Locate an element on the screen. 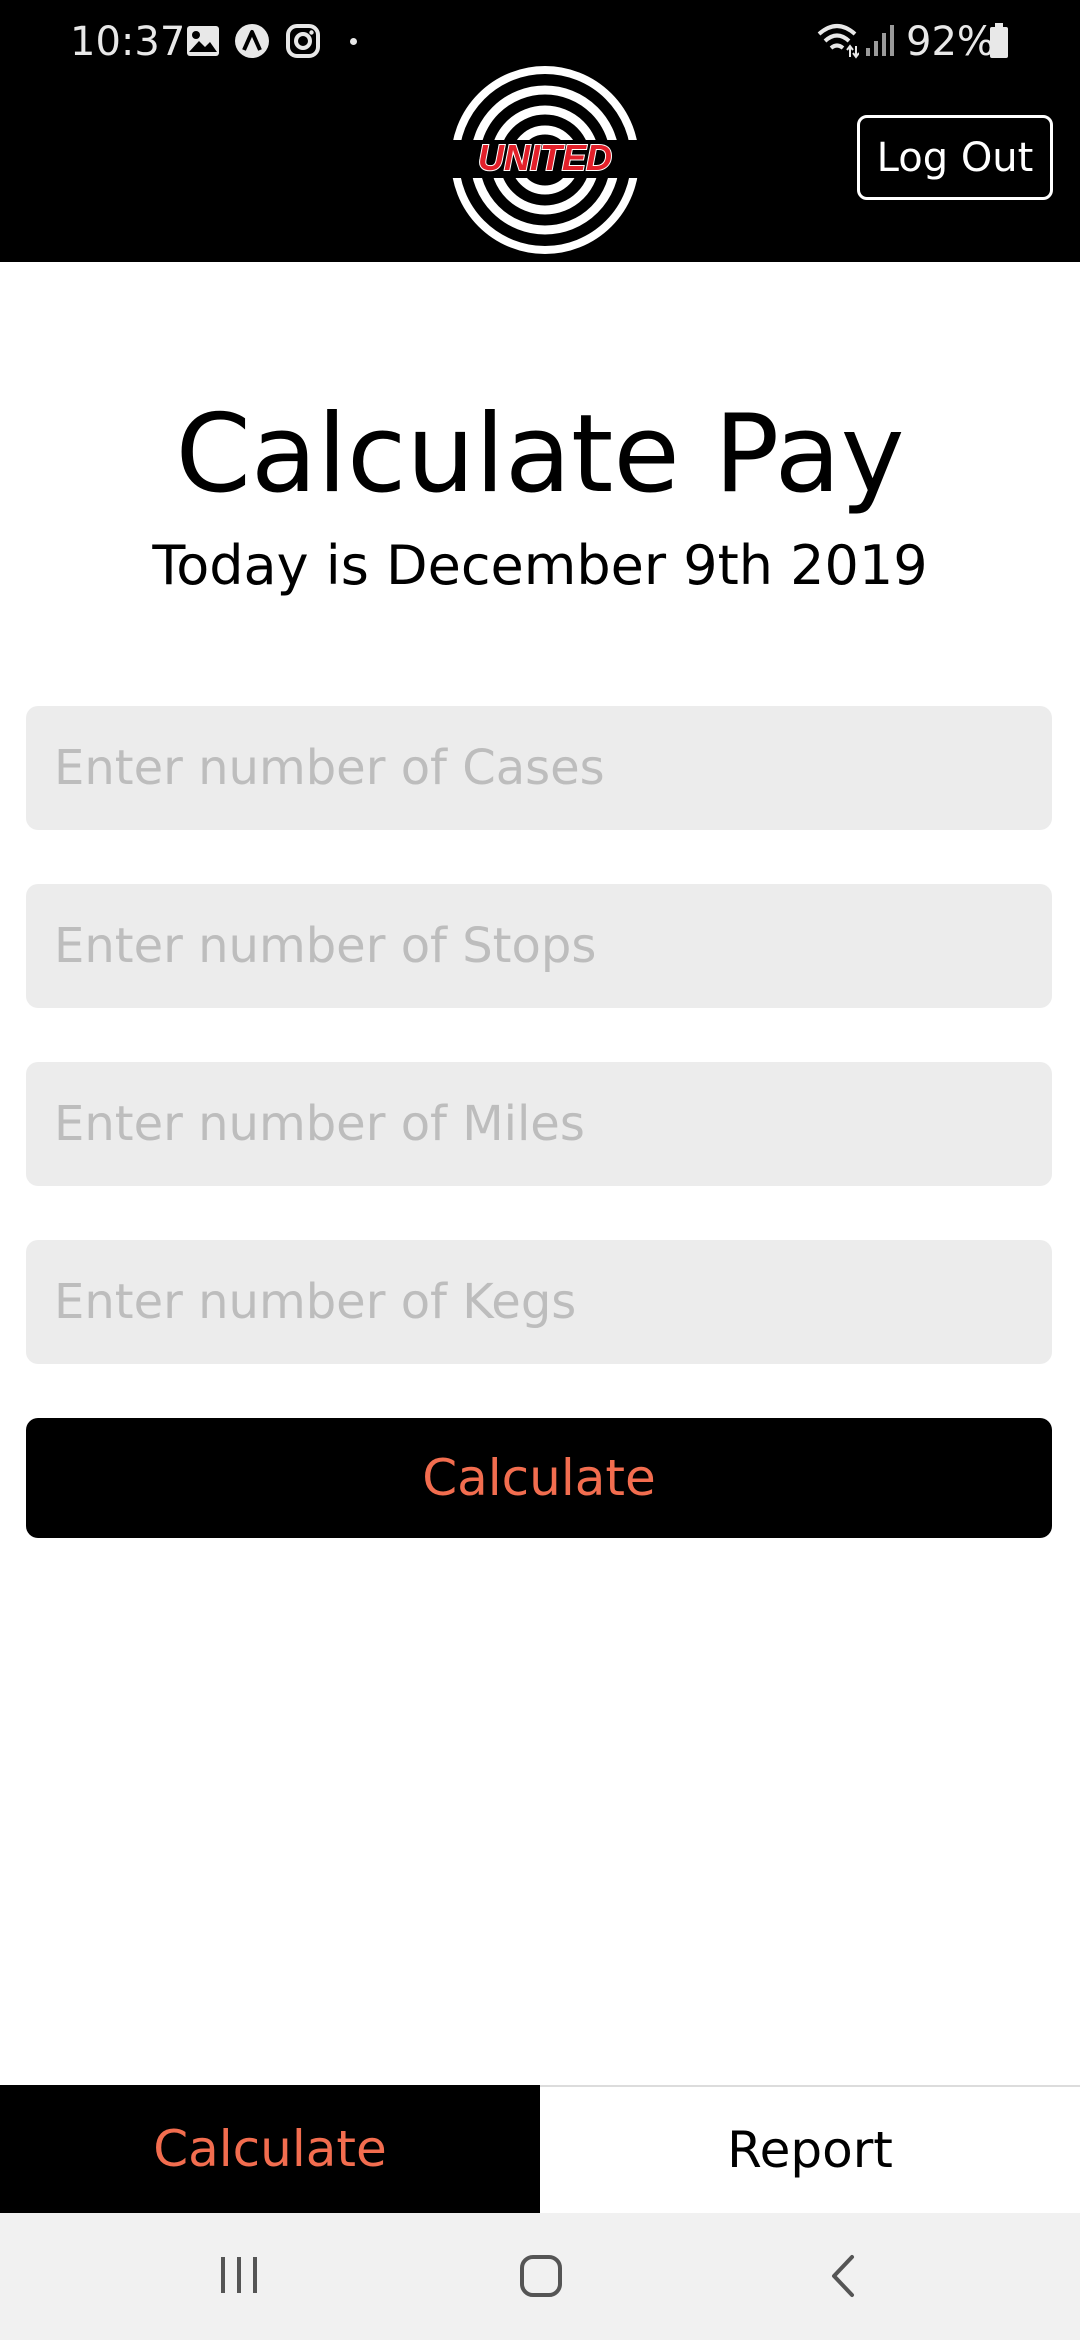 The width and height of the screenshot is (1080, 2340). wifi-icon is located at coordinates (838, 41).